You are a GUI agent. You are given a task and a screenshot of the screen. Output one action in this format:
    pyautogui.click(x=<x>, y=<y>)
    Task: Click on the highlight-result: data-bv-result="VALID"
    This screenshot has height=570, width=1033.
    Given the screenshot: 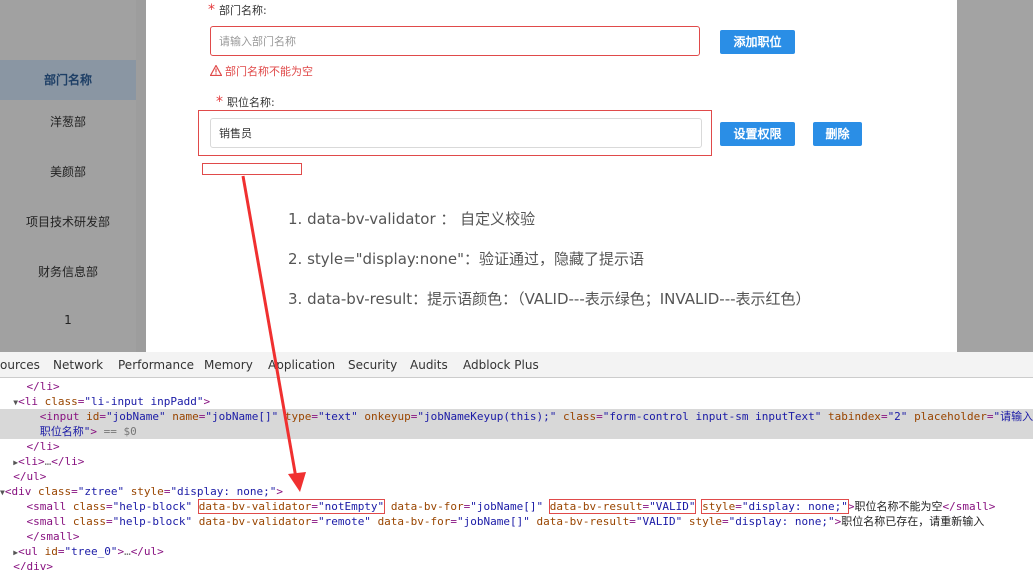 What is the action you would take?
    pyautogui.click(x=622, y=506)
    